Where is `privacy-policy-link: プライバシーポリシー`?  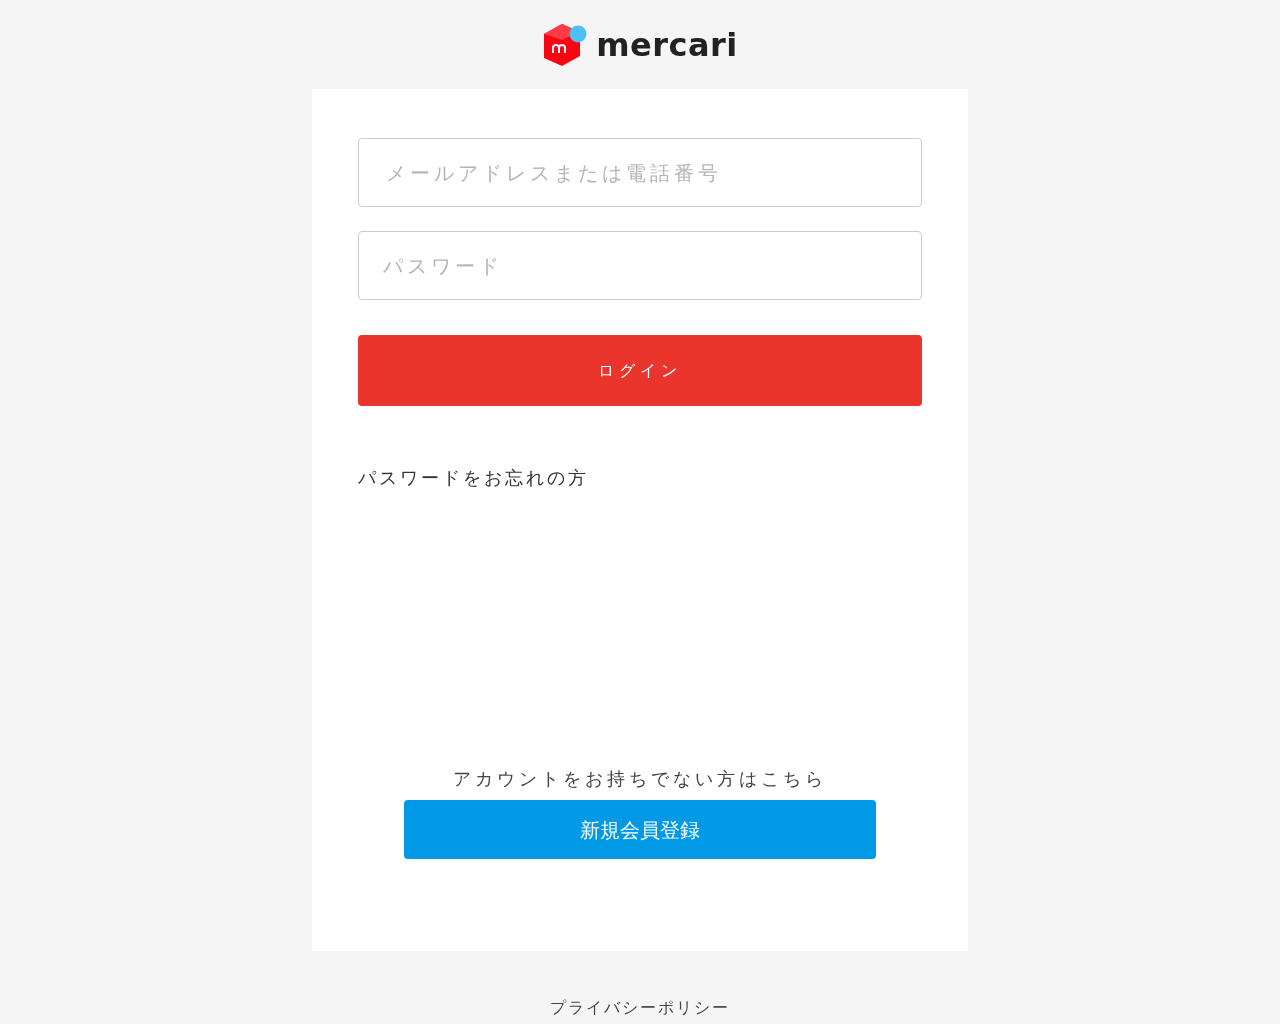 privacy-policy-link: プライバシーポリシー is located at coordinates (640, 1007).